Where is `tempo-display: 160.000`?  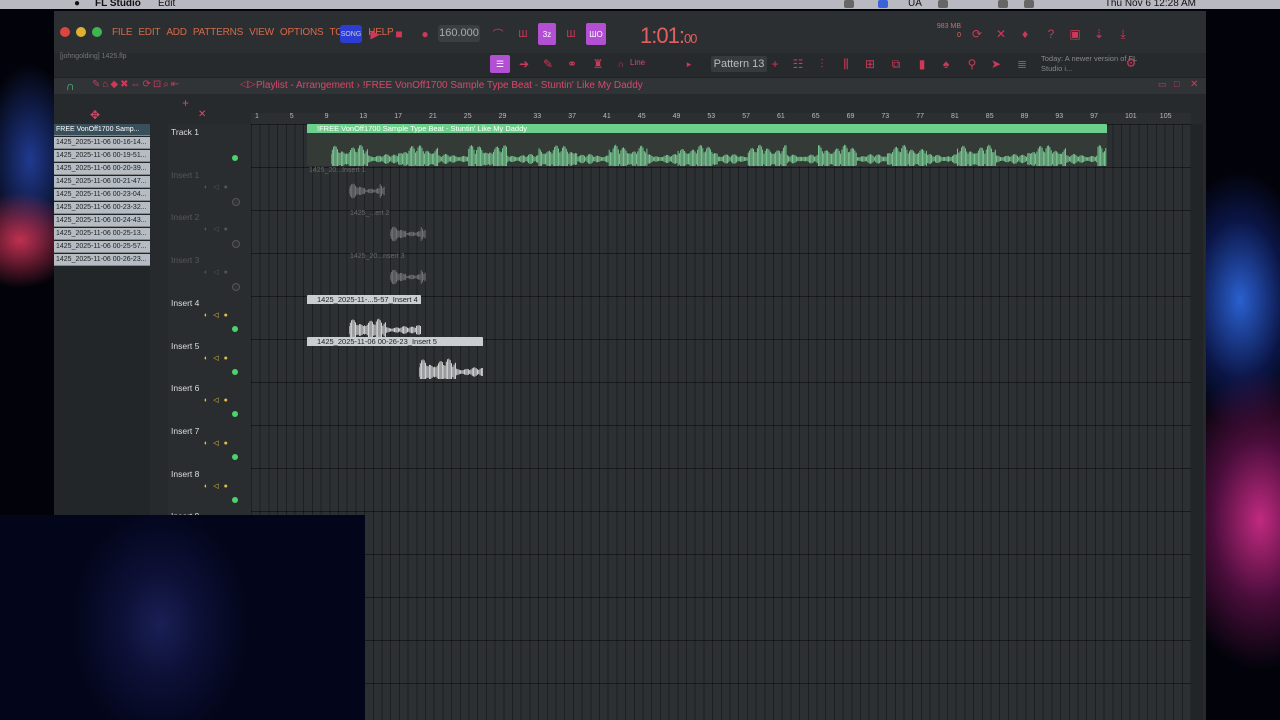
tempo-display: 160.000 is located at coordinates (459, 33).